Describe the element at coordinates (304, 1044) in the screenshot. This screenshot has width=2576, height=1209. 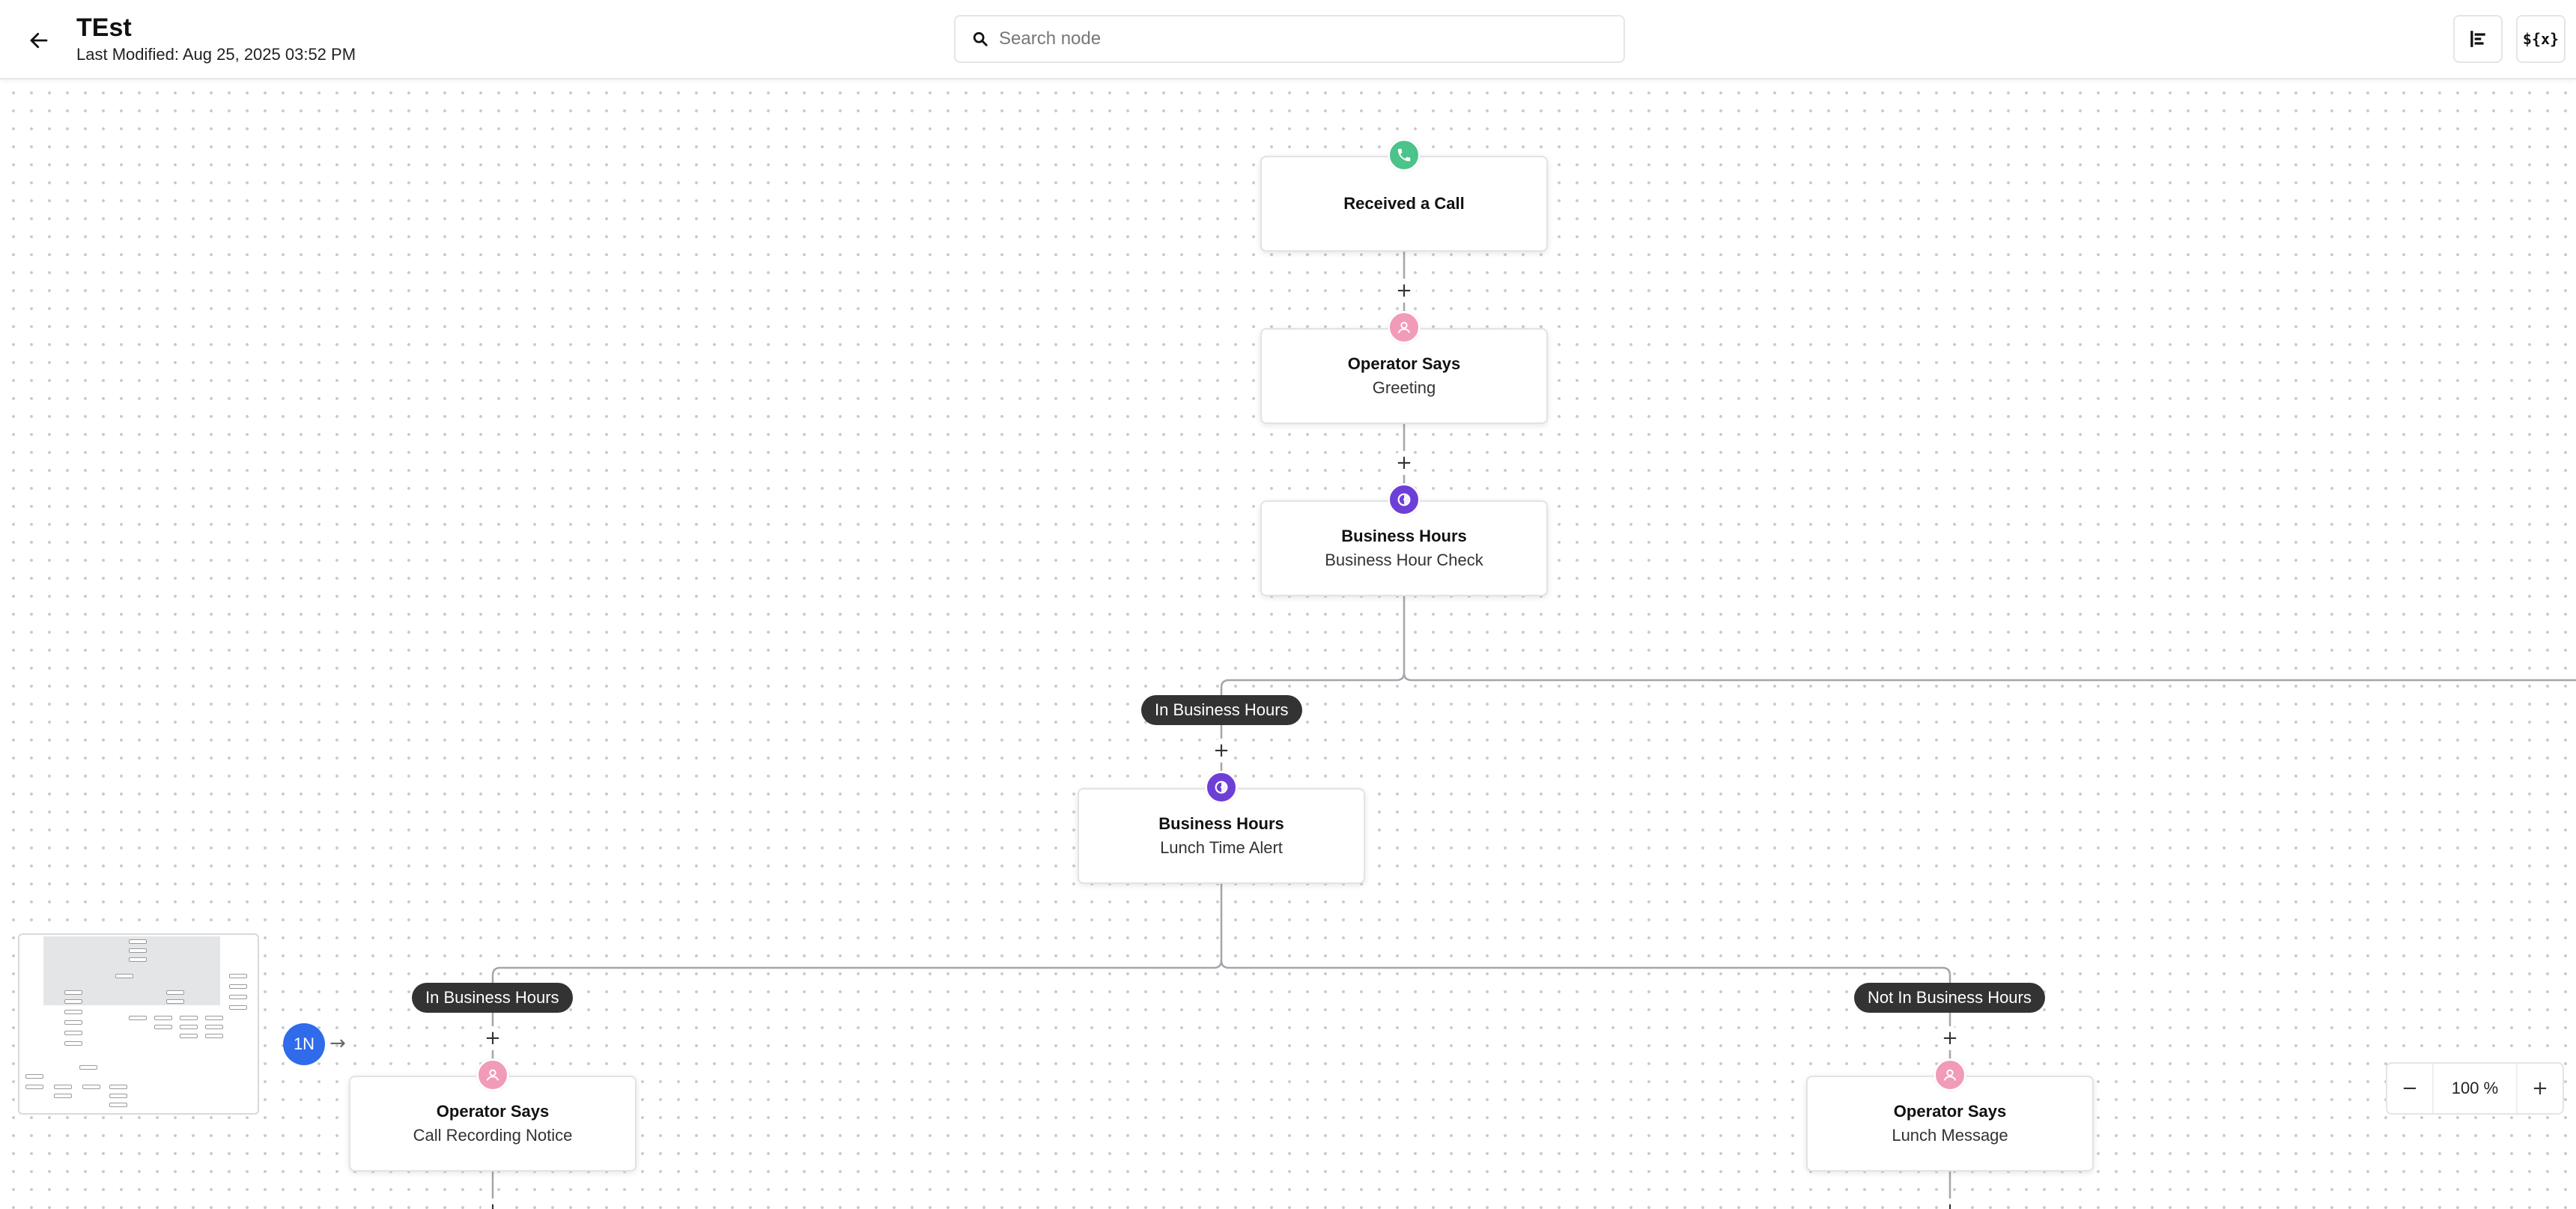
I see `node-count-badge: 1N` at that location.